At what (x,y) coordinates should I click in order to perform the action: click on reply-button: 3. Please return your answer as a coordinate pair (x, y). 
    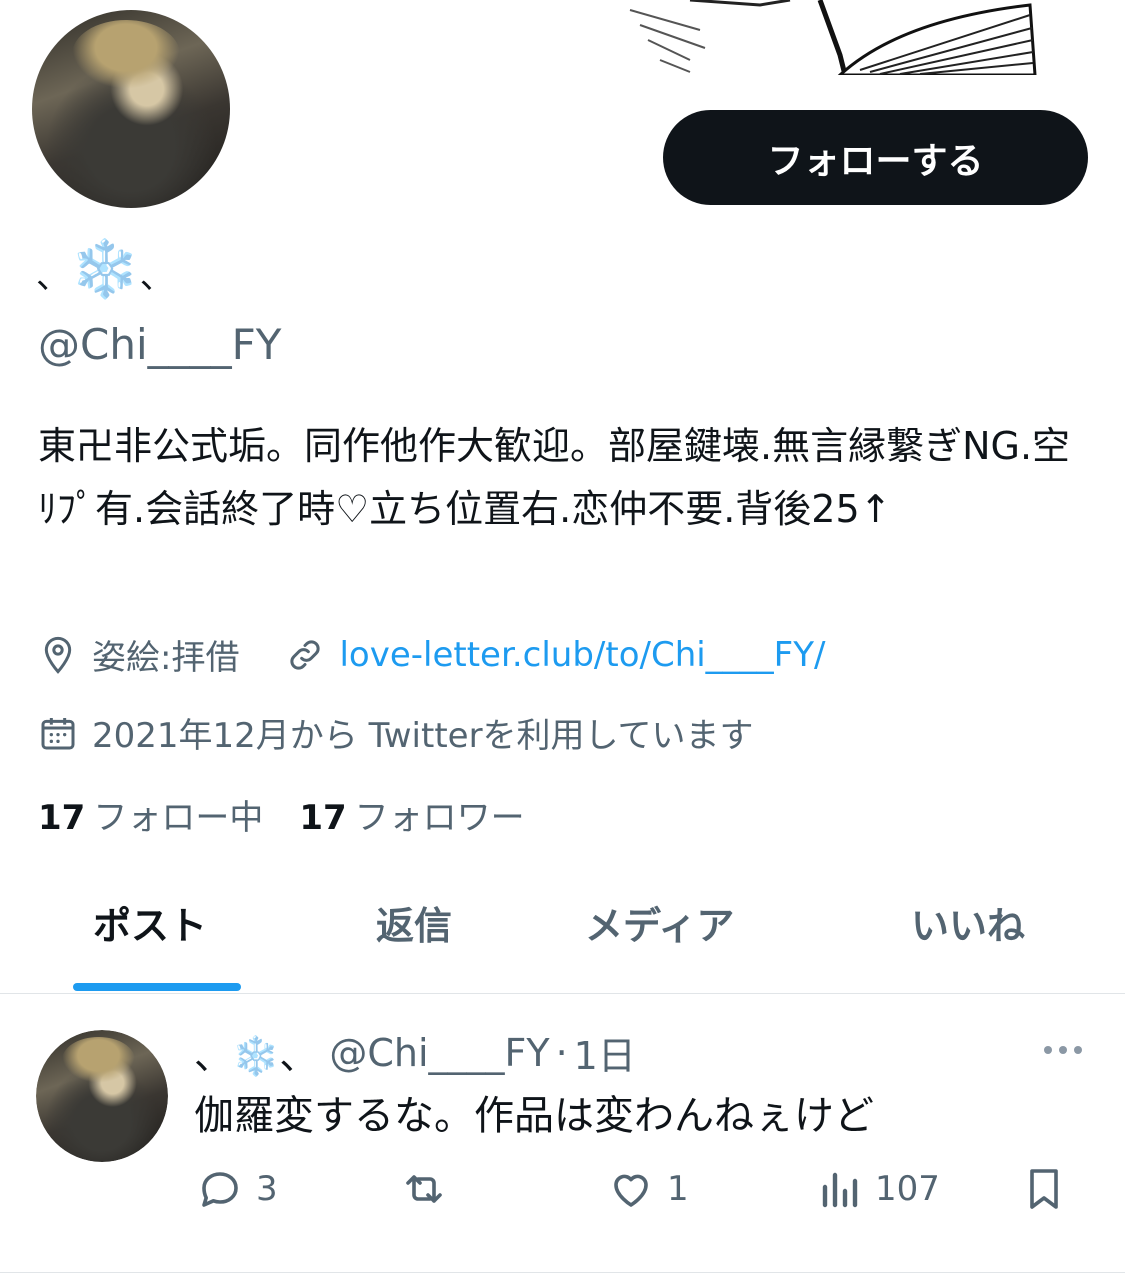
    Looking at the image, I should click on (237, 1189).